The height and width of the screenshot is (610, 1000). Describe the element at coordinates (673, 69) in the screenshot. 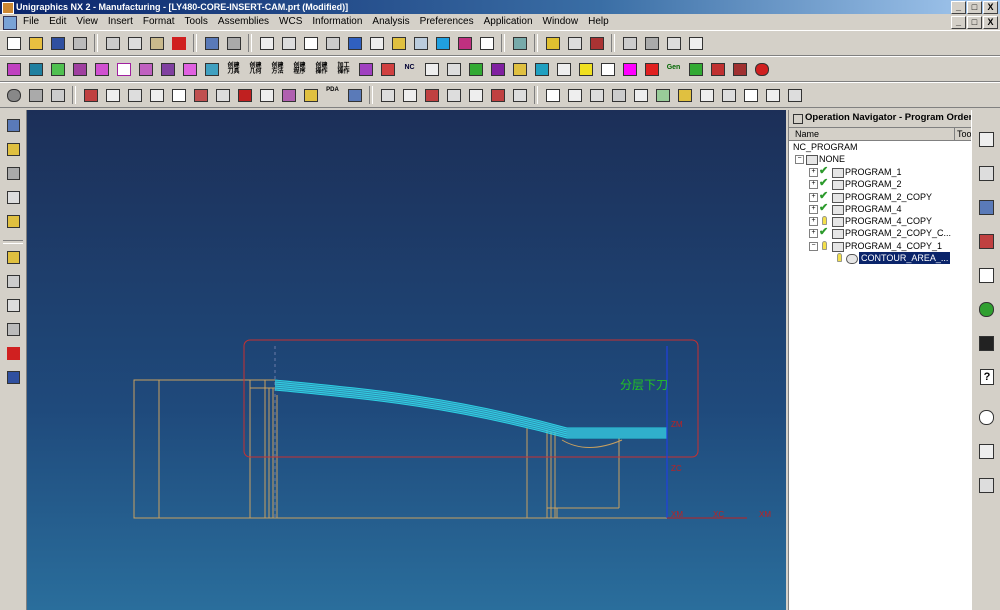

I see `gen-icon: Gen` at that location.